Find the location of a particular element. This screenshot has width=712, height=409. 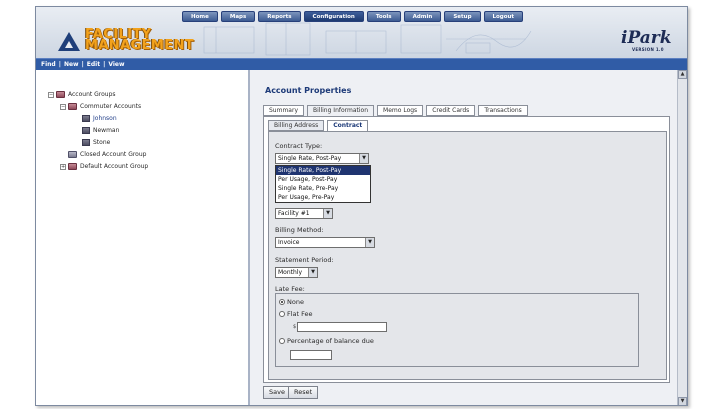

vertical-scrollbar: ▲ ▼ is located at coordinates (682, 237).